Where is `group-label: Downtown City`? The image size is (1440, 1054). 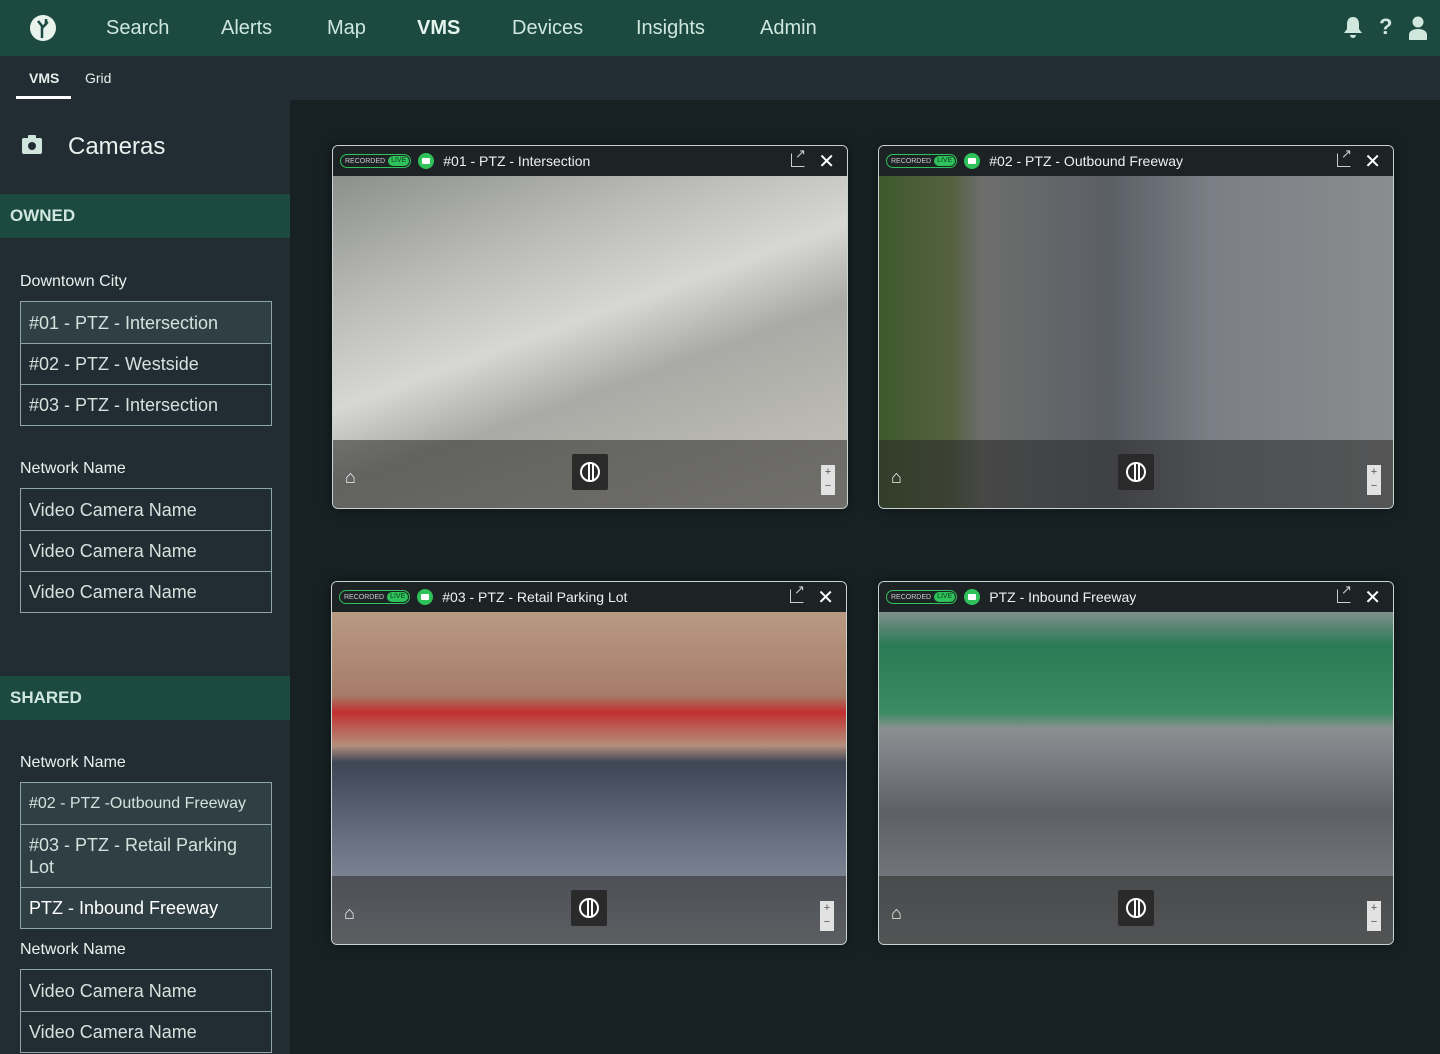
group-label: Downtown City is located at coordinates (73, 281).